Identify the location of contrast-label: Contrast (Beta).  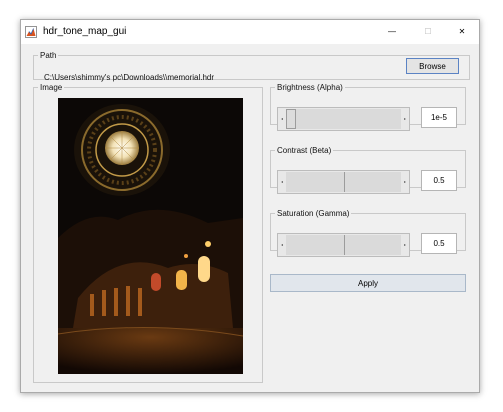
(304, 150).